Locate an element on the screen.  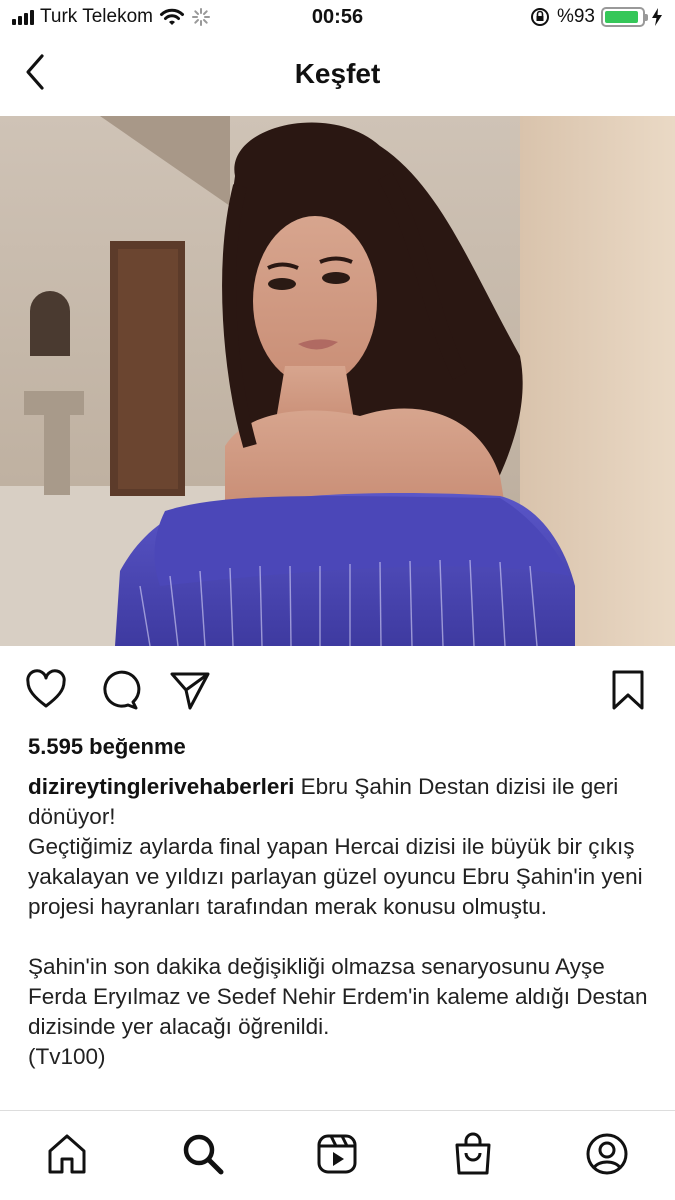
orientation-lock-icon is located at coordinates (539, 17).